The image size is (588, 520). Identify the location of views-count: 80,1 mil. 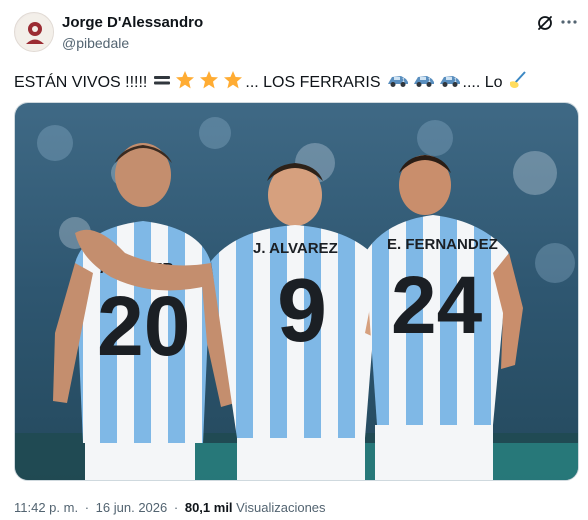
(208, 507).